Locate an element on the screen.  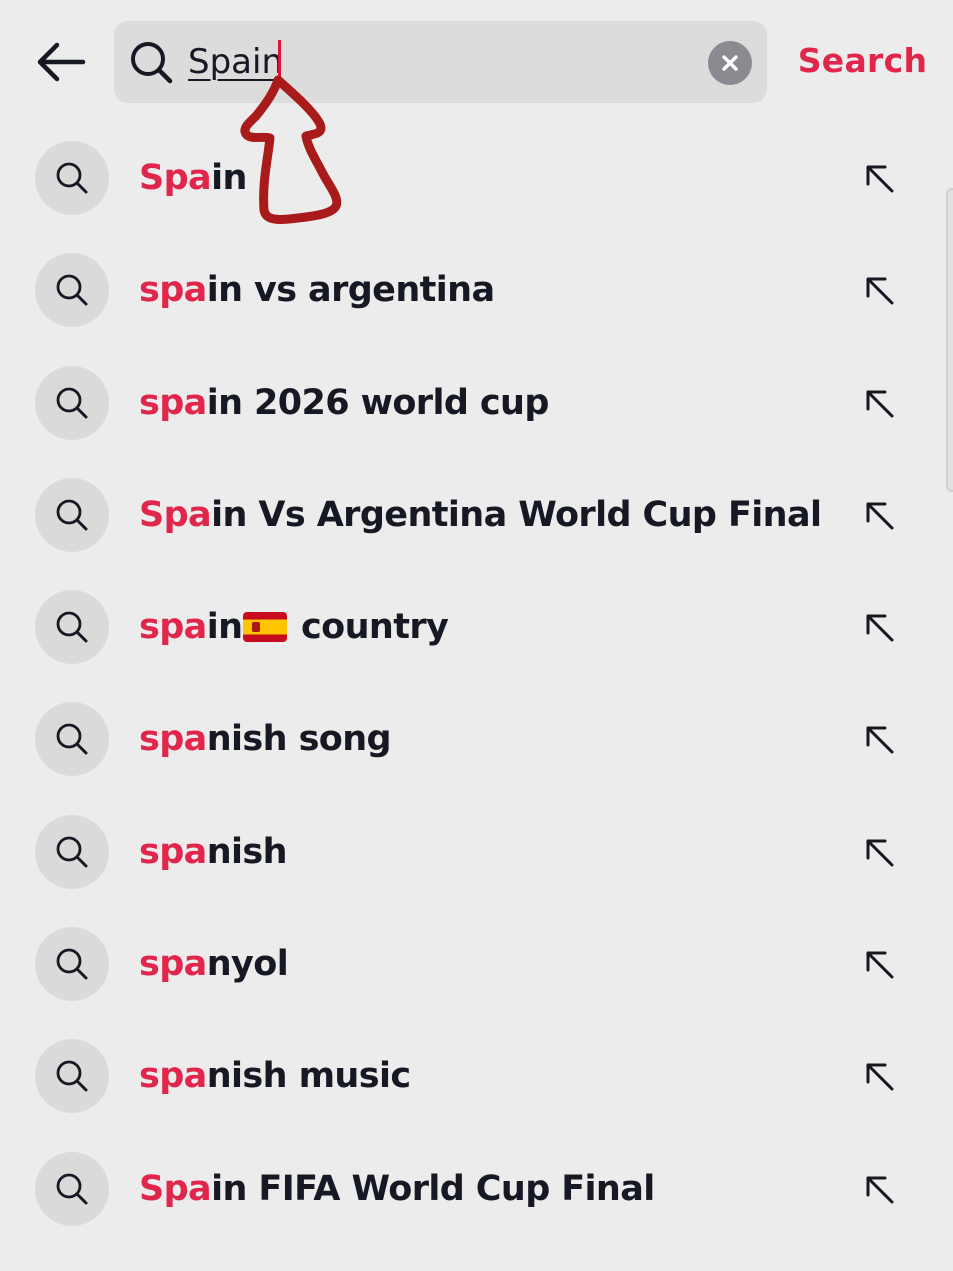
suggestion-suffix: country is located at coordinates (369, 627).